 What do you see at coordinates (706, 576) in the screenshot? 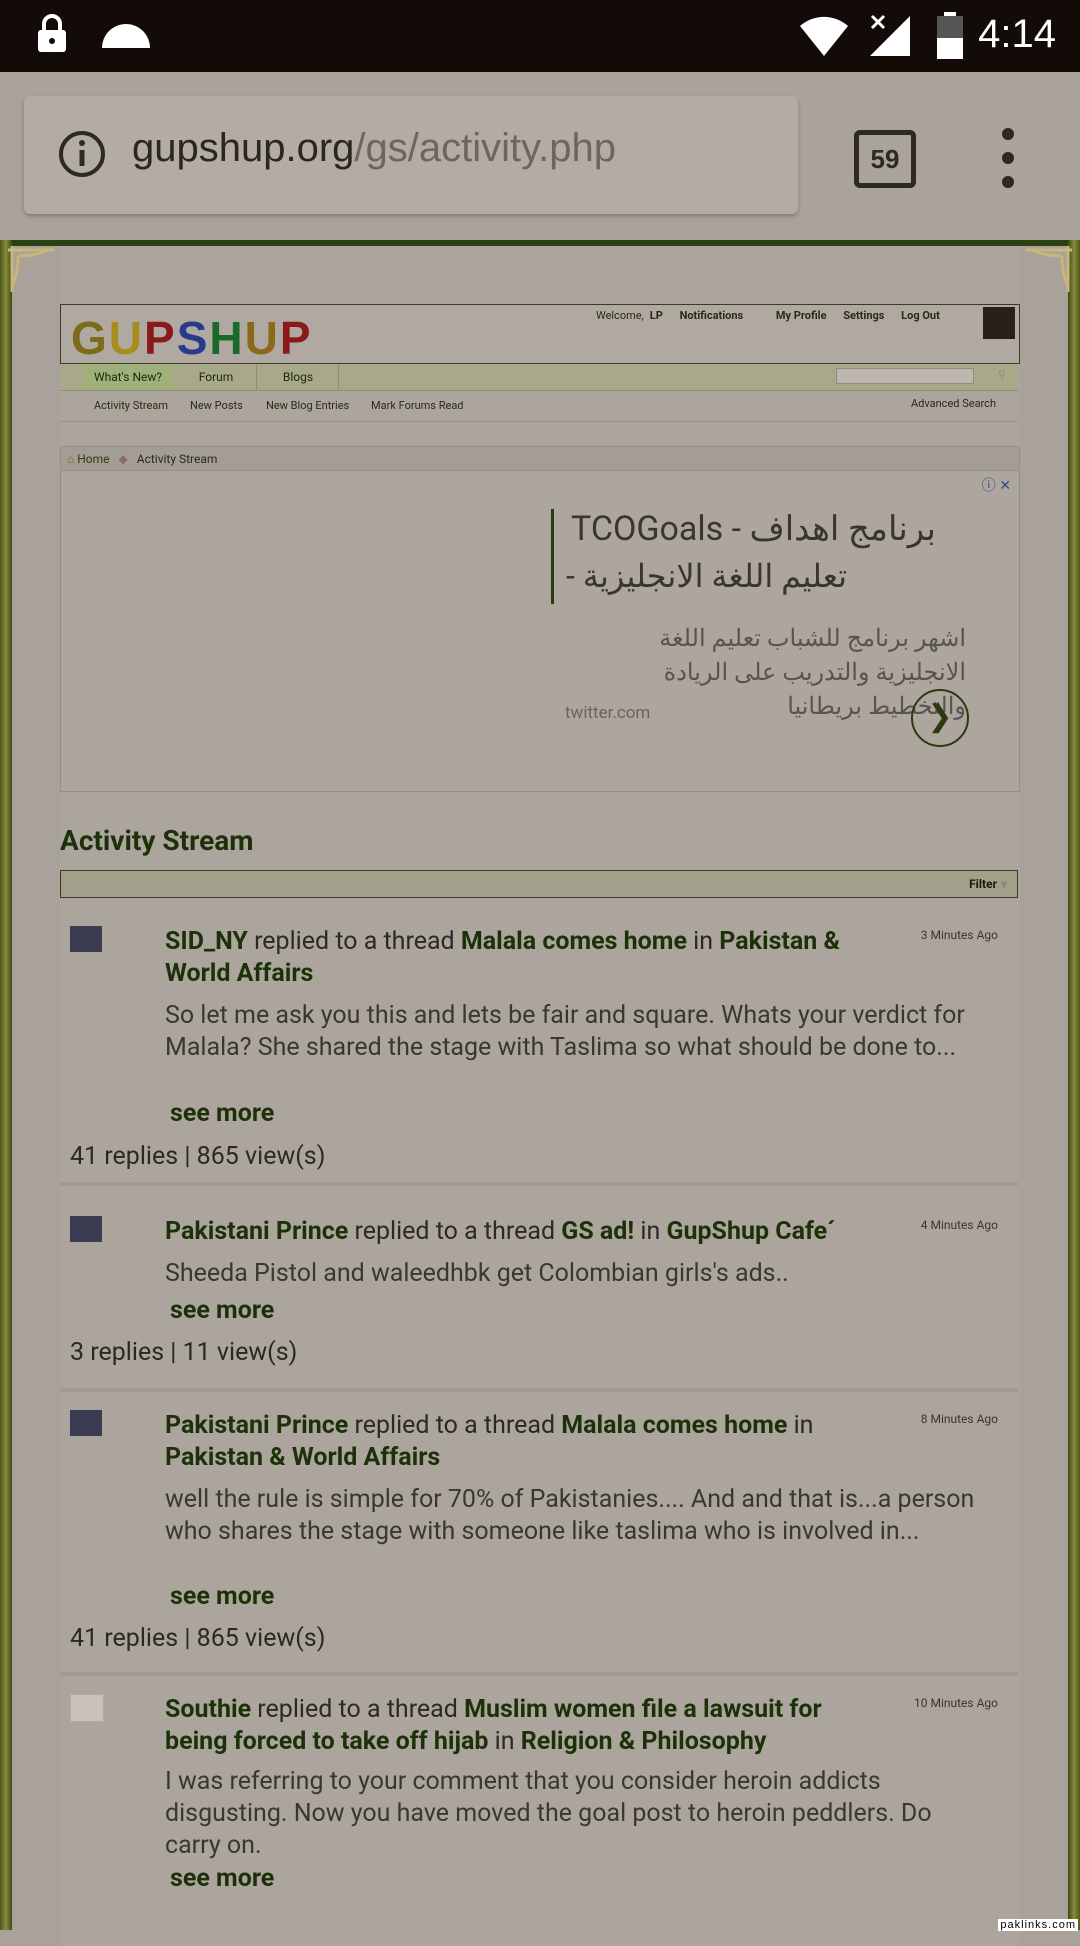
I see `ad-title-line2: - تعليم اللغة الانجليزية` at bounding box center [706, 576].